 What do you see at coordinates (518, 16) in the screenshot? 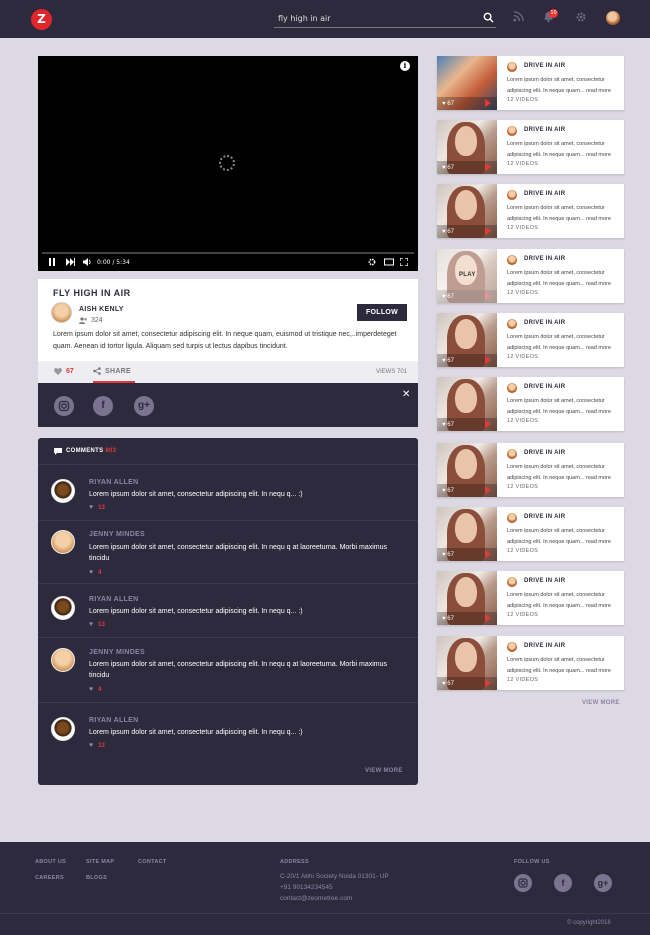
I see `rss-icon` at bounding box center [518, 16].